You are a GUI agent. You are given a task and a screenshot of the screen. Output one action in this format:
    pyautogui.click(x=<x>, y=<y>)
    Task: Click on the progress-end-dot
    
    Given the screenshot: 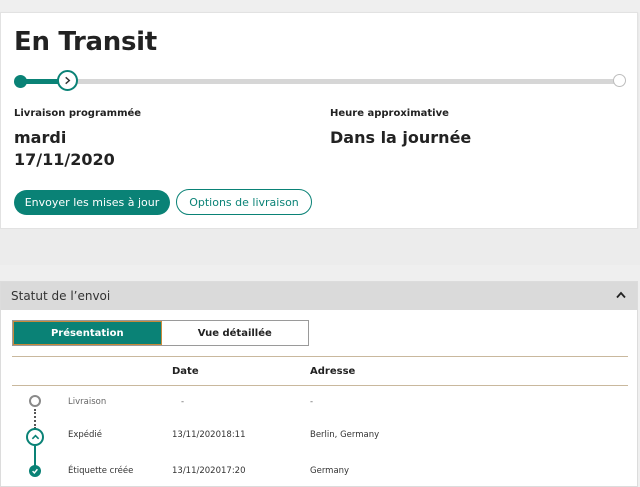 What is the action you would take?
    pyautogui.click(x=619, y=80)
    